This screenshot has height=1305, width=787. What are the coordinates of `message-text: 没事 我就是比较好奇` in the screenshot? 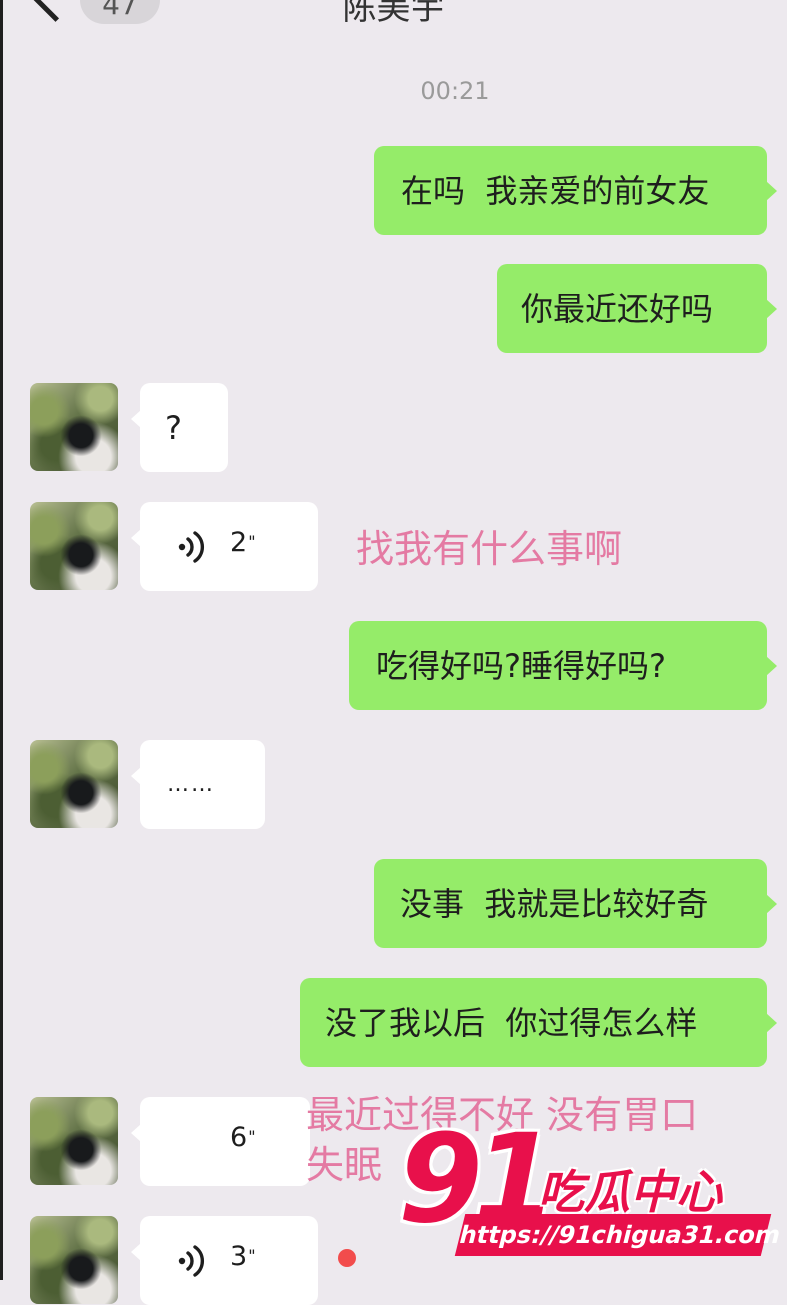 It's located at (554, 903).